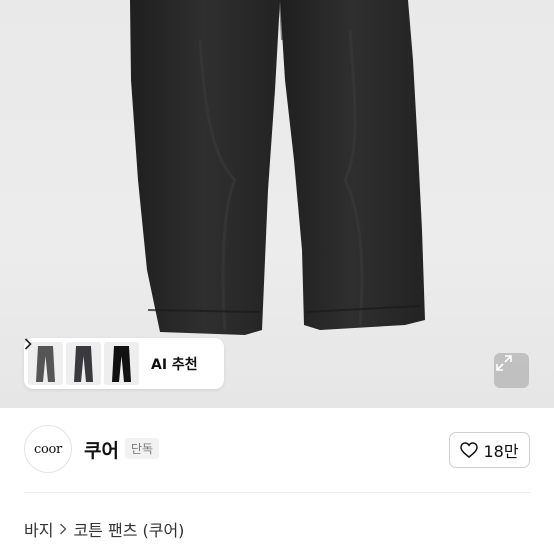 Image resolution: width=554 pixels, height=554 pixels. I want to click on expand-arrows-icon, so click(504, 363).